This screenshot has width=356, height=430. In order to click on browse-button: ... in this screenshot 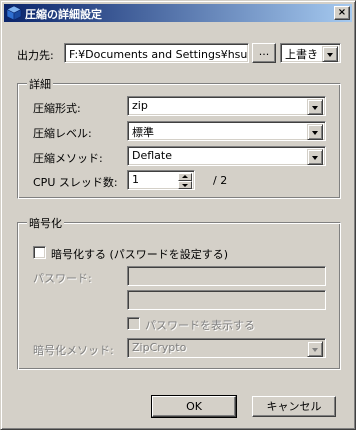, I will do `click(264, 53)`.